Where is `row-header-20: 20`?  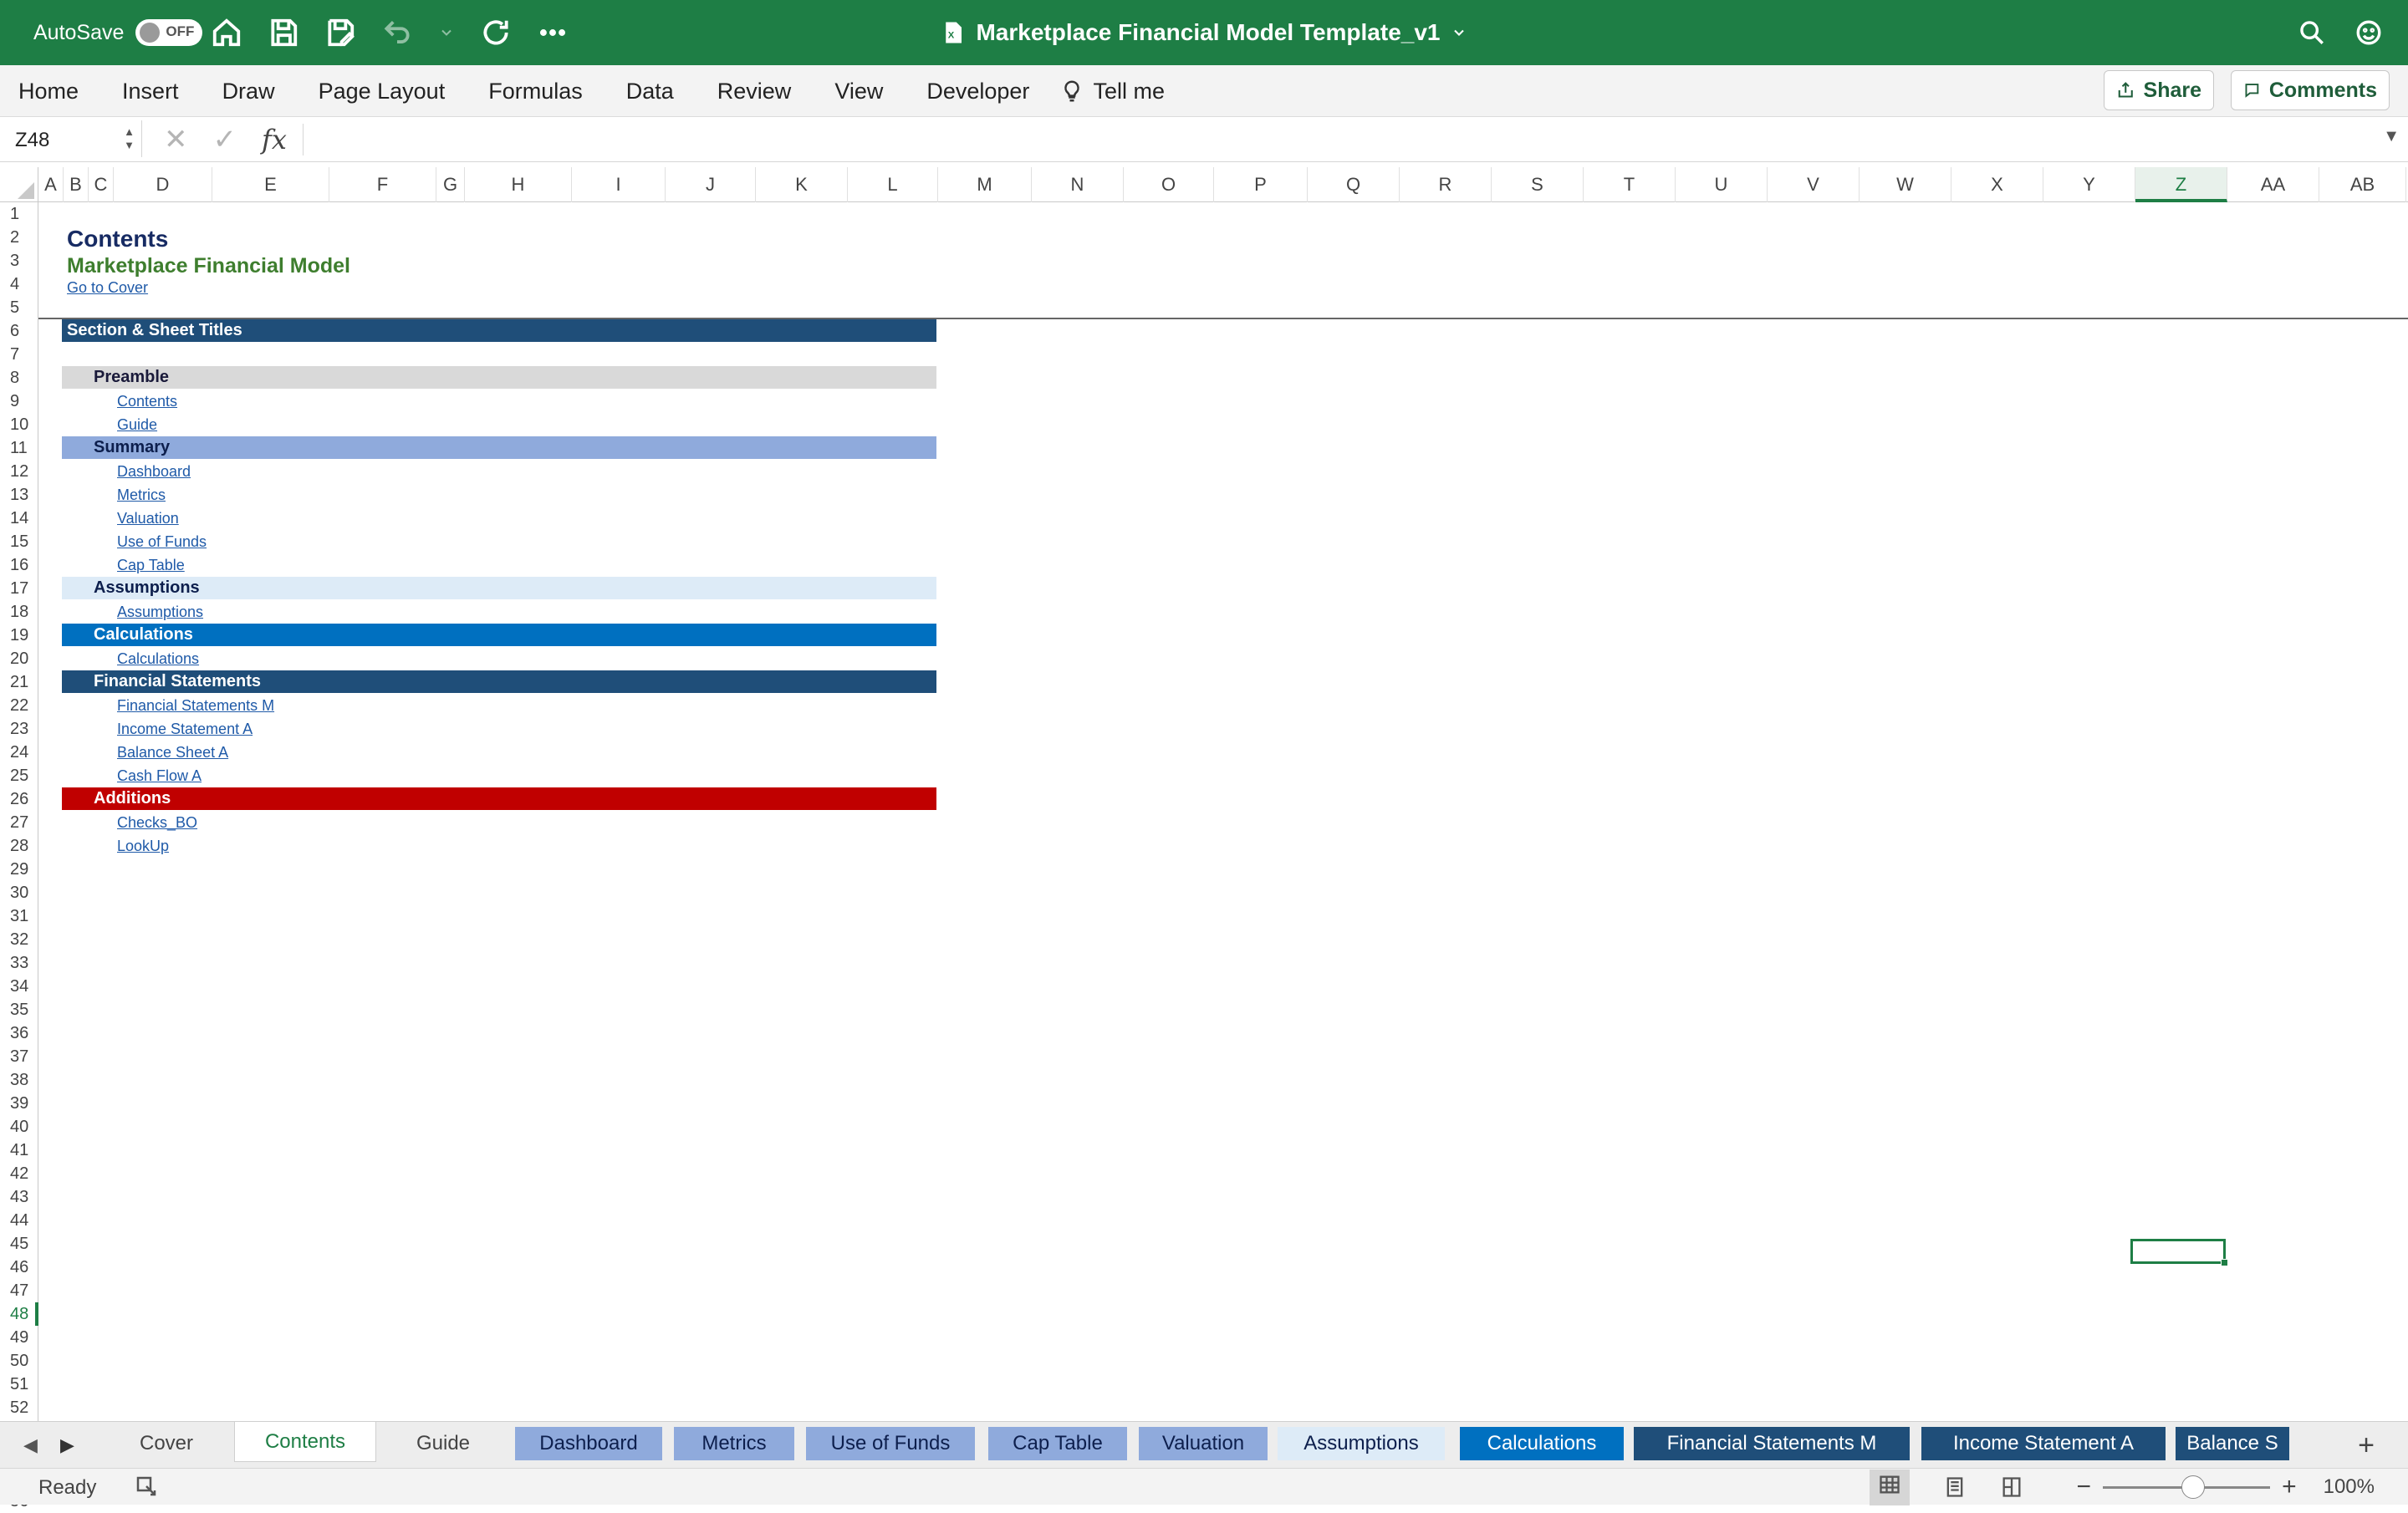
row-header-20: 20 is located at coordinates (19, 658).